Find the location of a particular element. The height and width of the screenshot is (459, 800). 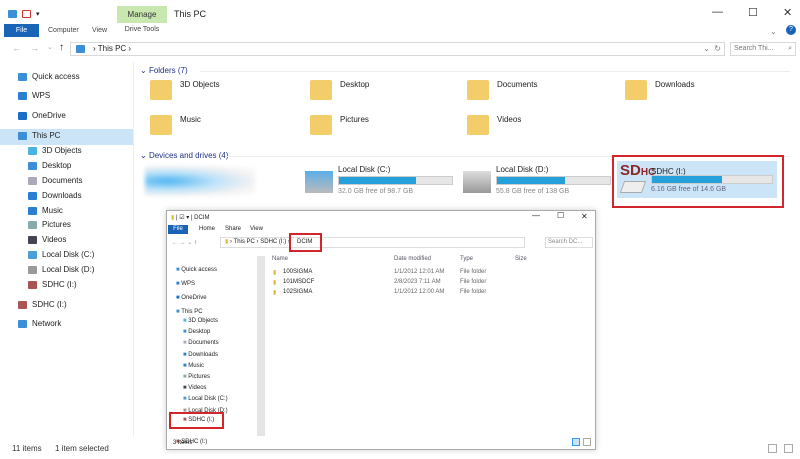

sidebar-item-downloads: Downloads is located at coordinates (55, 195).